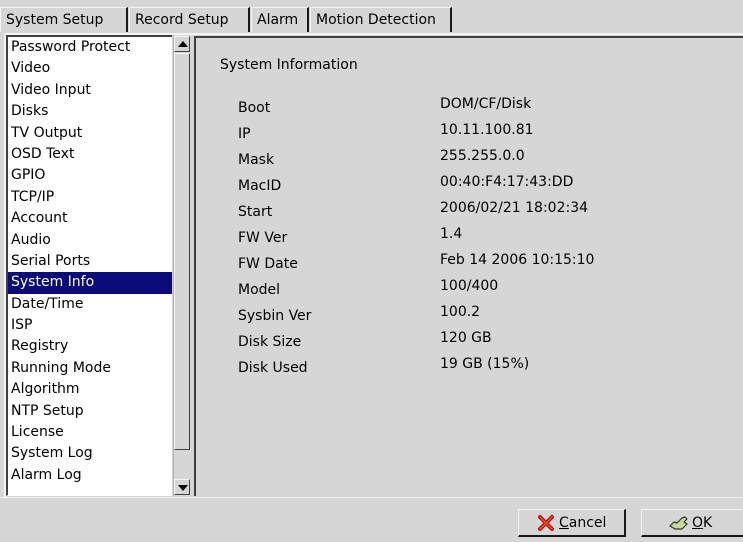 The image size is (743, 542). Describe the element at coordinates (451, 234) in the screenshot. I see `info-value: 1.4` at that location.